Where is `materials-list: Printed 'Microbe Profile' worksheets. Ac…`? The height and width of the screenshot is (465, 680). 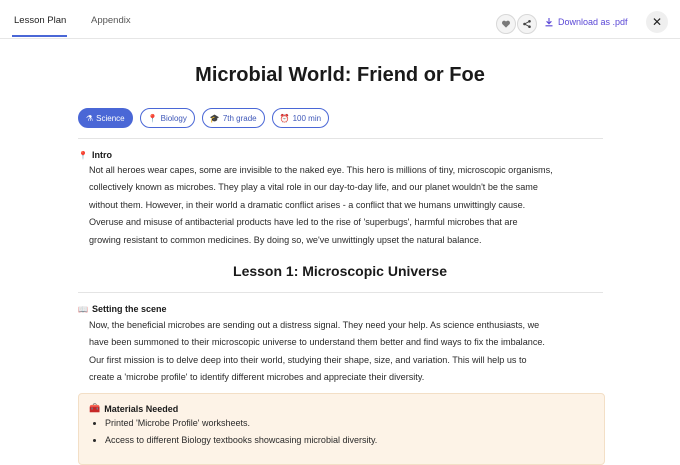
materials-list: Printed 'Microbe Profile' worksheets. Ac… is located at coordinates (343, 432).